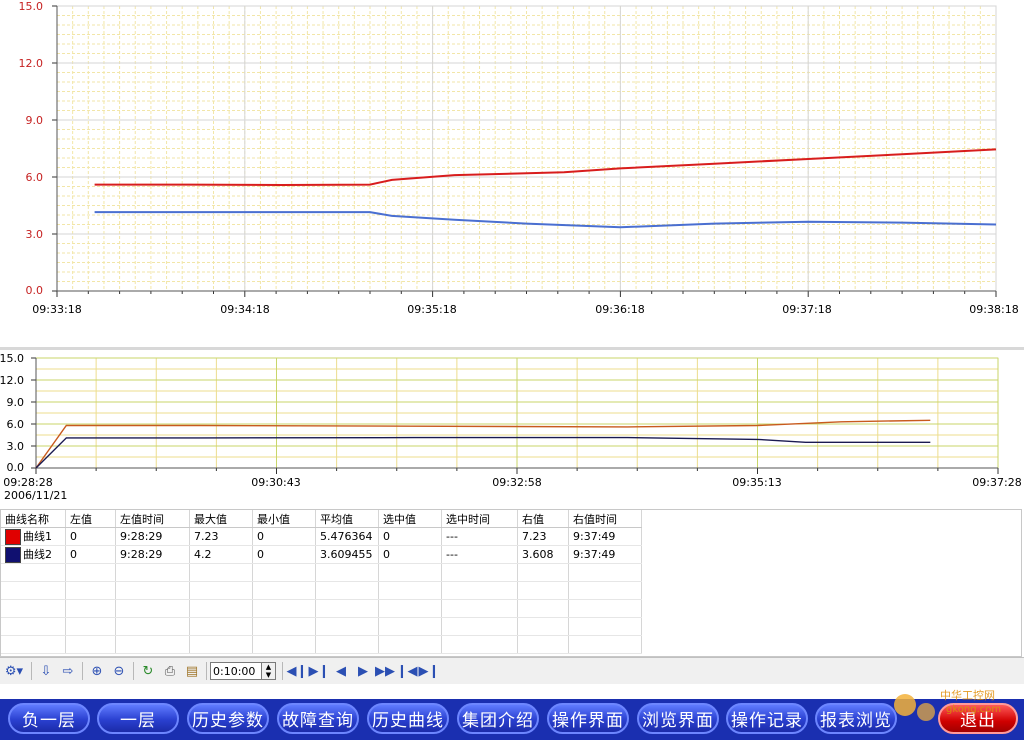 The image size is (1024, 740). What do you see at coordinates (37, 536) in the screenshot?
I see `curve-name: 曲线1` at bounding box center [37, 536].